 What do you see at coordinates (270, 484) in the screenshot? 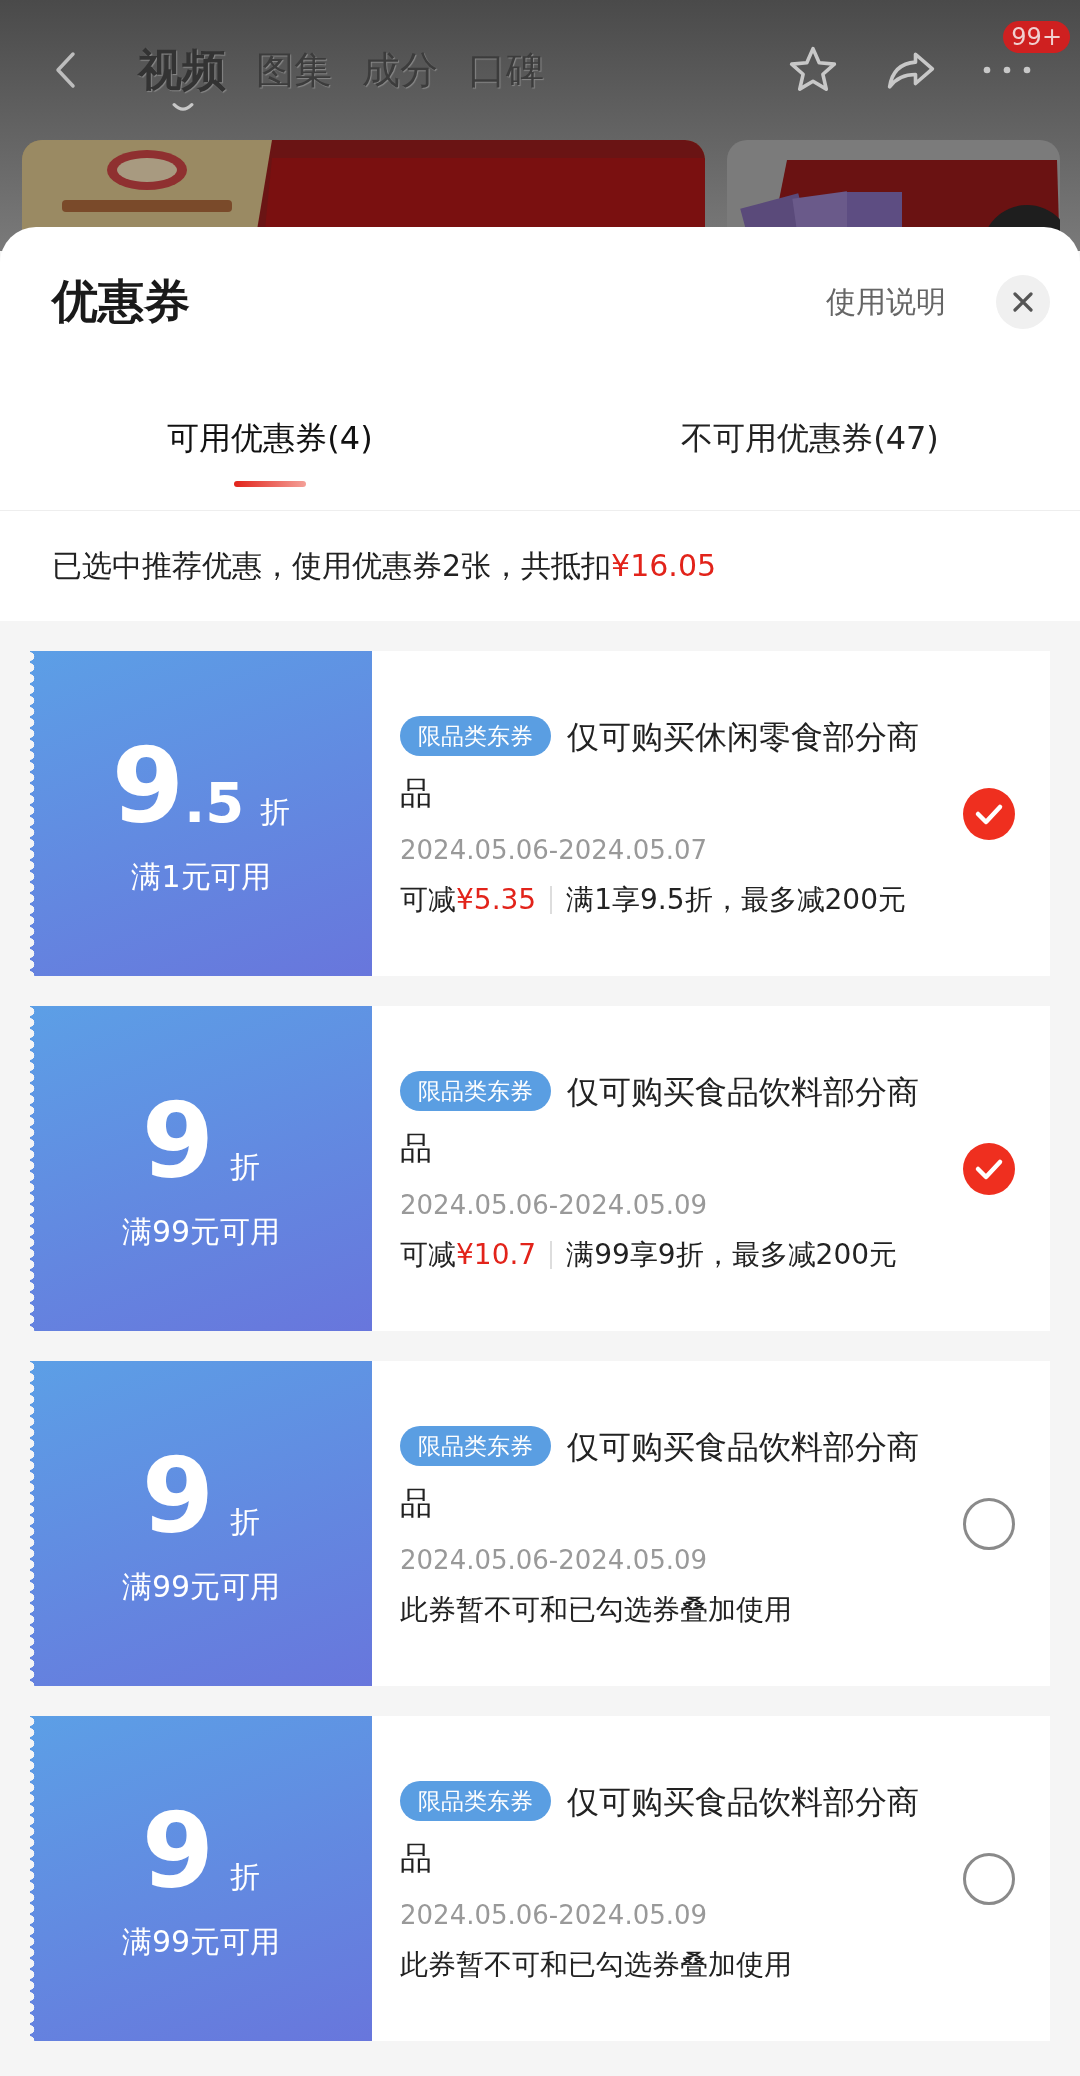
I see `tab-underline` at bounding box center [270, 484].